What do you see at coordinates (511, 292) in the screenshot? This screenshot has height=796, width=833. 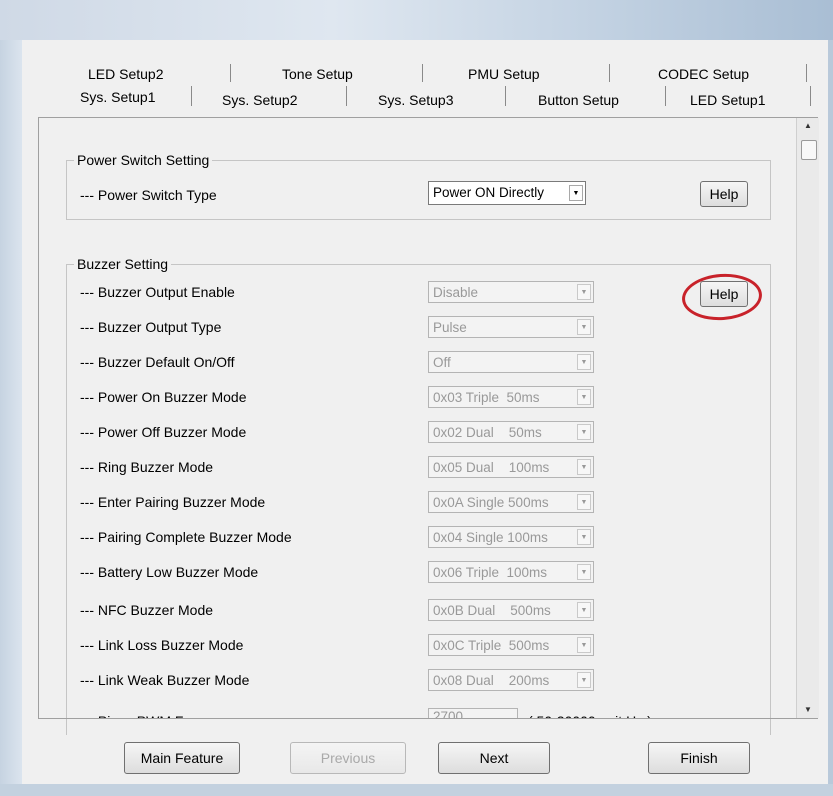 I see `buzzer-row-select: Disable ▼` at bounding box center [511, 292].